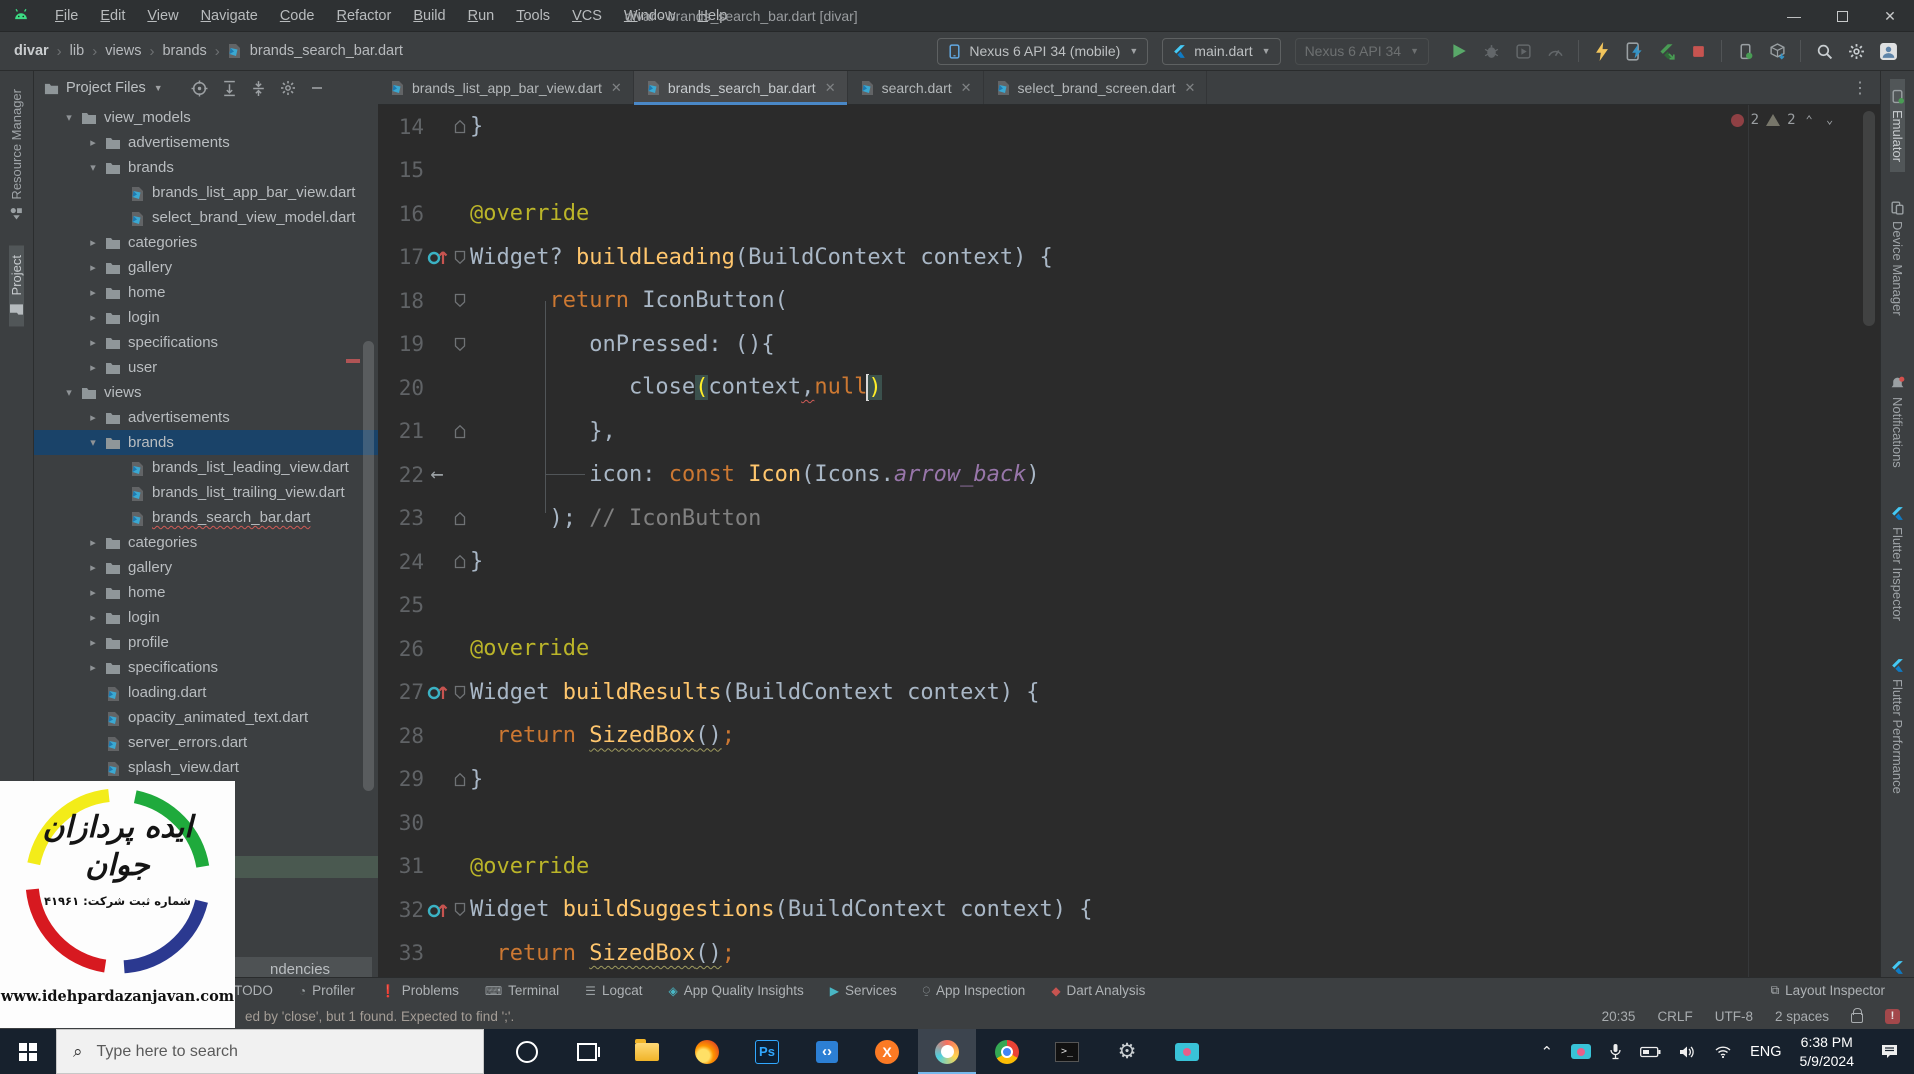 The height and width of the screenshot is (1074, 1914). Describe the element at coordinates (1897, 422) in the screenshot. I see `tool-window-button-notifications: Notifications` at that location.